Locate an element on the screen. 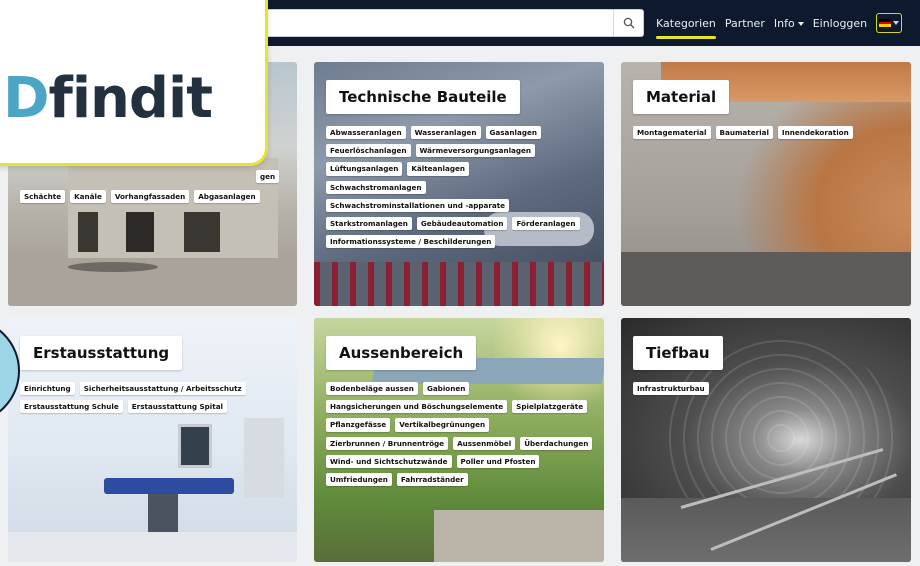  nav-link-kategorien: Kategorien is located at coordinates (686, 28).